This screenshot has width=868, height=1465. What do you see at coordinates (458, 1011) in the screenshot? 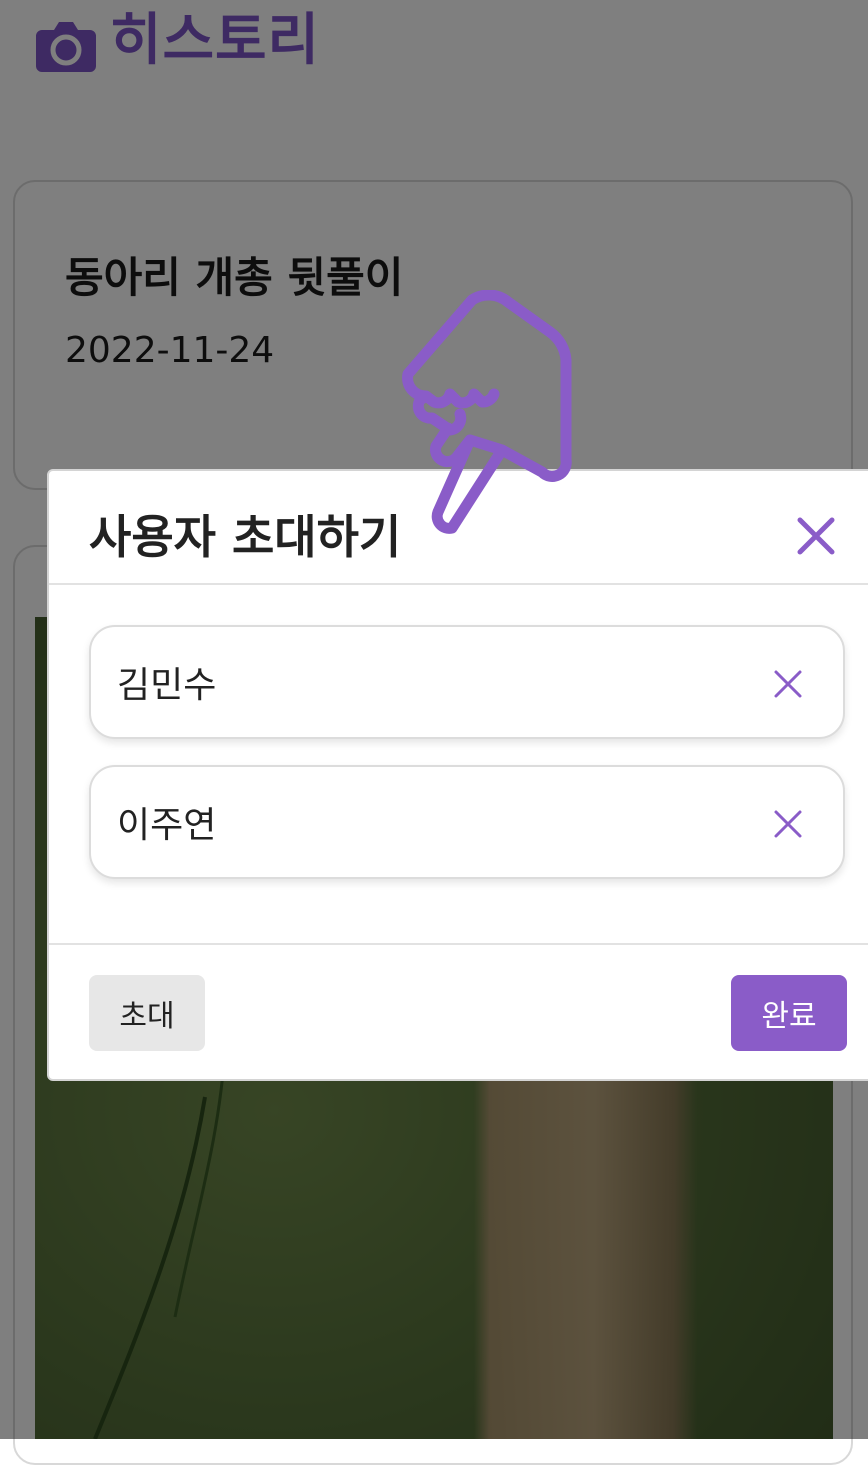
I see `modal-footer: 초대 완료` at bounding box center [458, 1011].